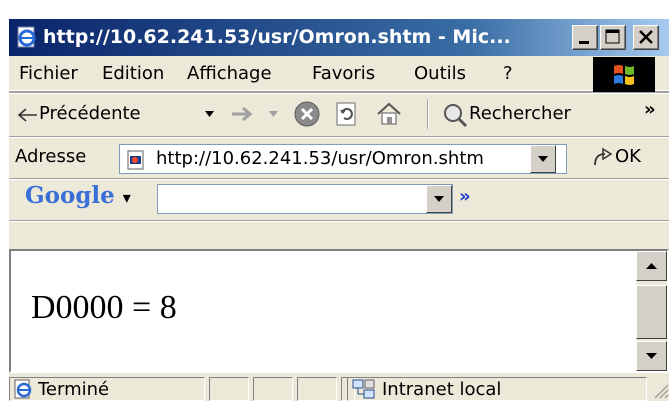  I want to click on maximize-icon, so click(612, 36).